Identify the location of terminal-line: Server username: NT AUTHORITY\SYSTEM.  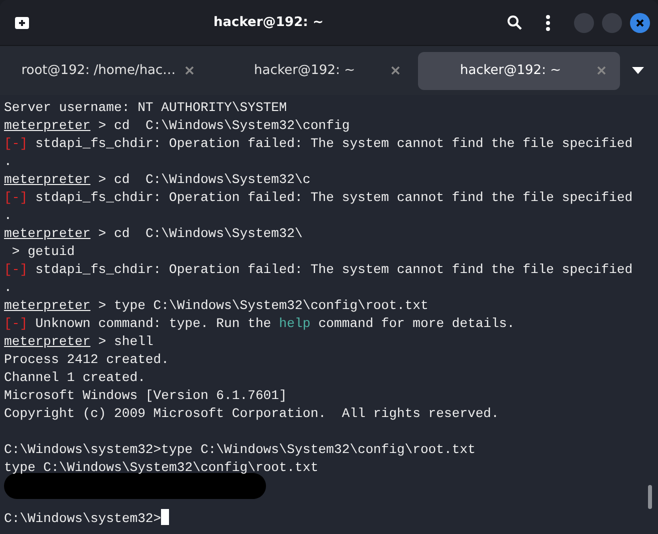
(145, 107).